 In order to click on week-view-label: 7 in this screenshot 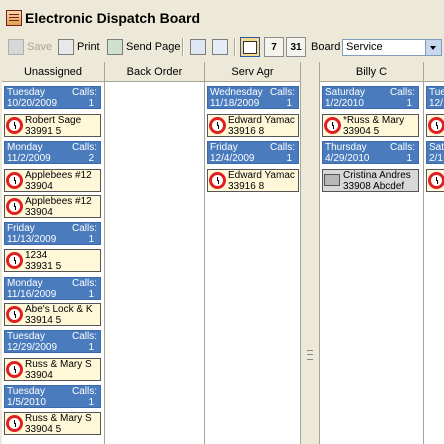, I will do `click(274, 47)`.